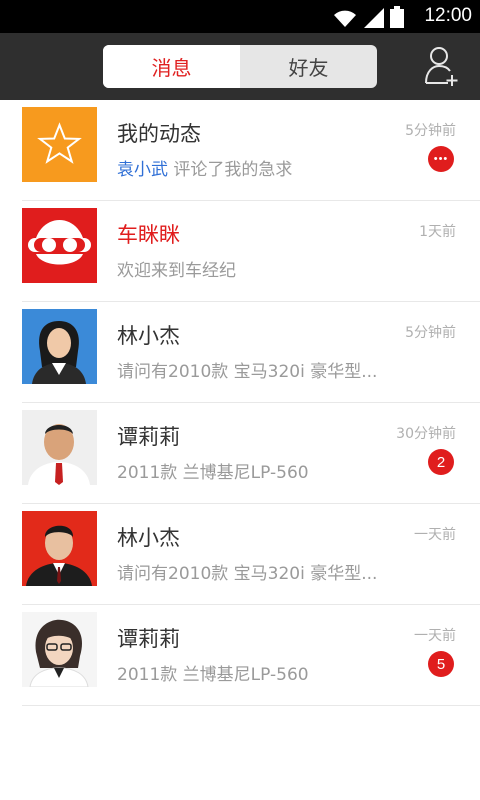 The width and height of the screenshot is (480, 800). Describe the element at coordinates (441, 462) in the screenshot. I see `unread-badge: 2` at that location.